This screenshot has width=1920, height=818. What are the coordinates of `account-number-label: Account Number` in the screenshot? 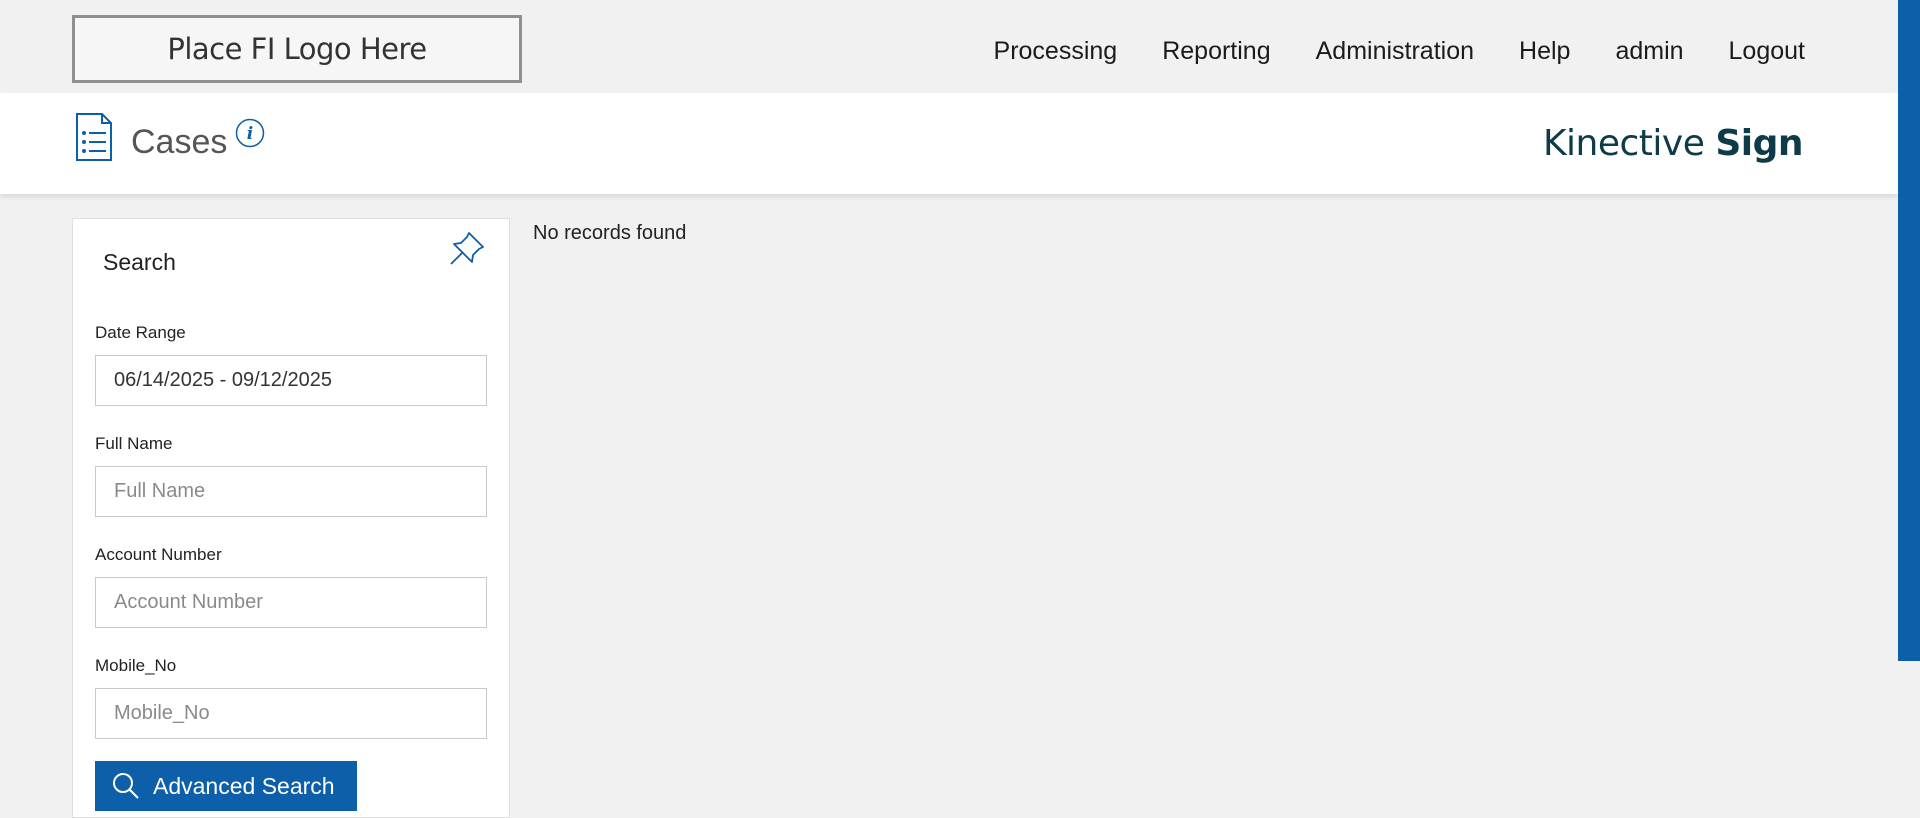 It's located at (158, 554).